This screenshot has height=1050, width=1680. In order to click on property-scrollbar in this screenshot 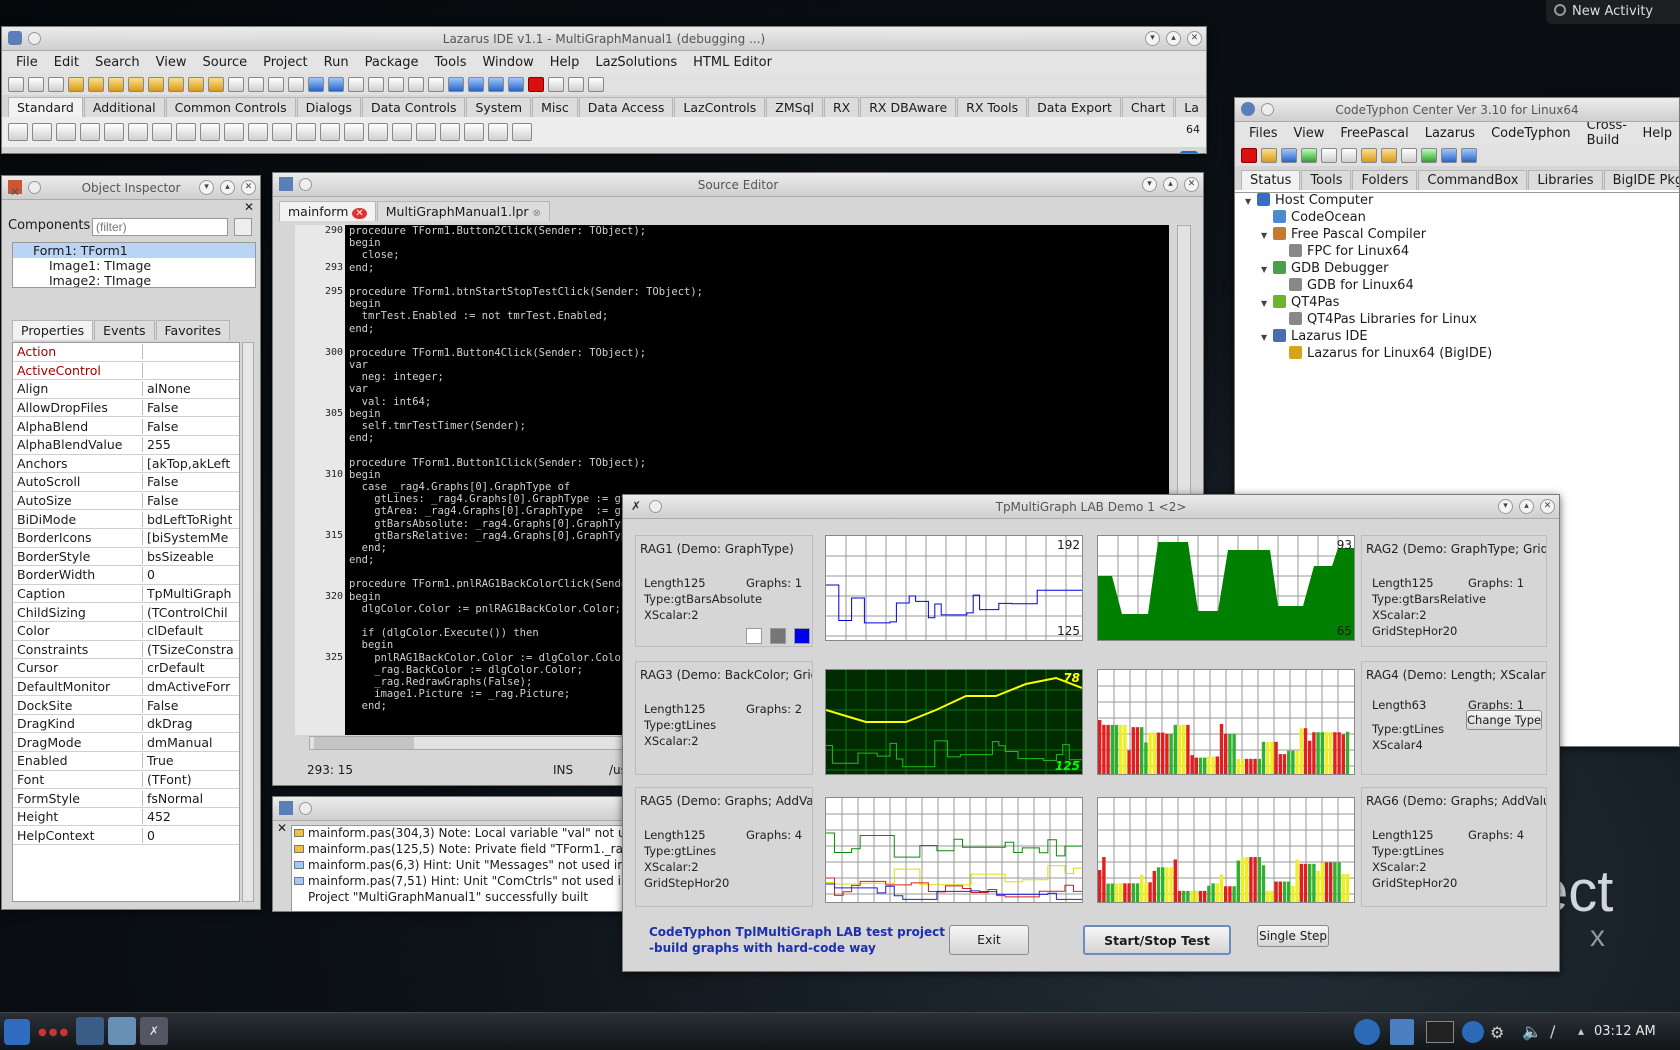, I will do `click(248, 622)`.